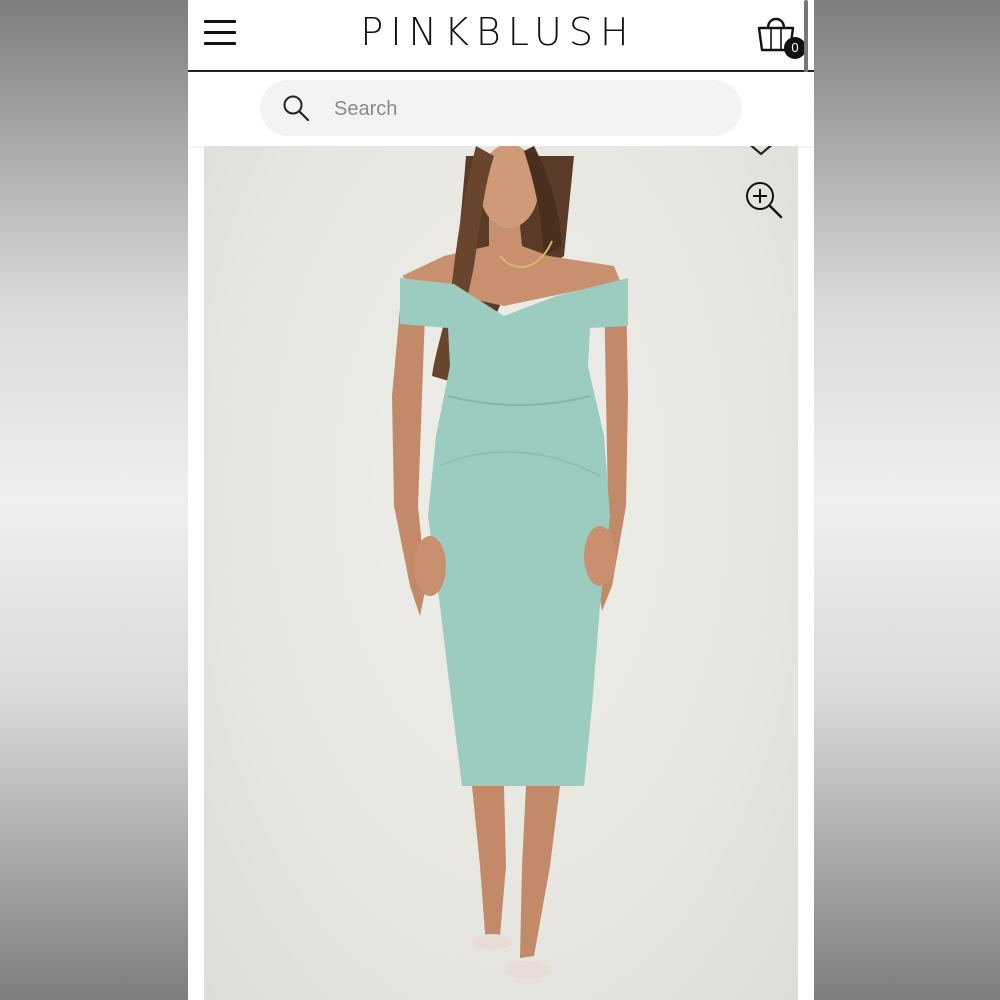  I want to click on cart-count-badge: 0, so click(795, 48).